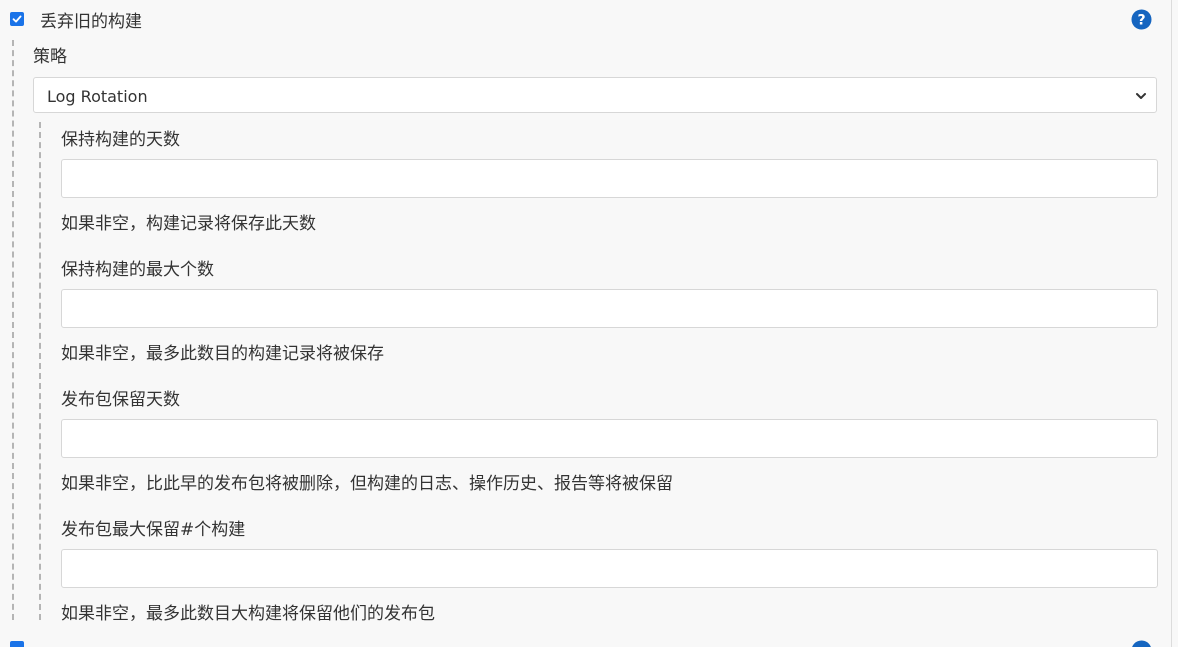 The width and height of the screenshot is (1178, 647). Describe the element at coordinates (595, 95) in the screenshot. I see `strategy-select: Log Rotation` at that location.